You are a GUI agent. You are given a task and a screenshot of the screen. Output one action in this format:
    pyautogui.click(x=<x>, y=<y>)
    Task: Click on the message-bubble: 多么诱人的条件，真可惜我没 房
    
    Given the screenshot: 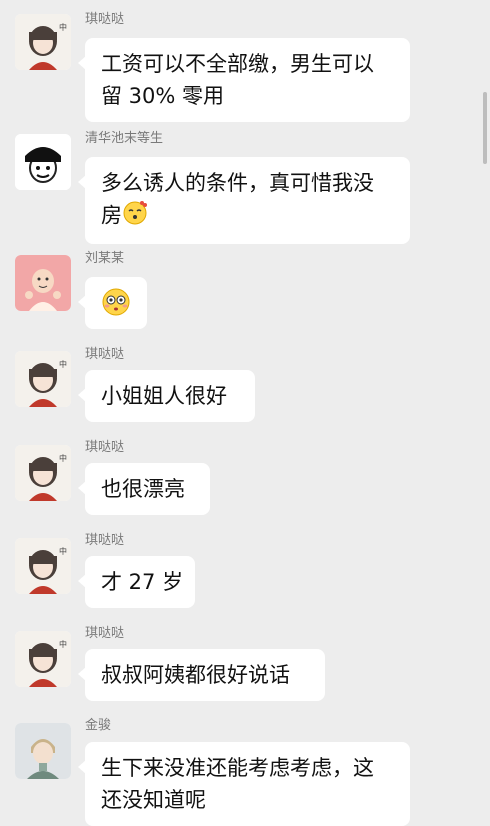 What is the action you would take?
    pyautogui.click(x=244, y=200)
    